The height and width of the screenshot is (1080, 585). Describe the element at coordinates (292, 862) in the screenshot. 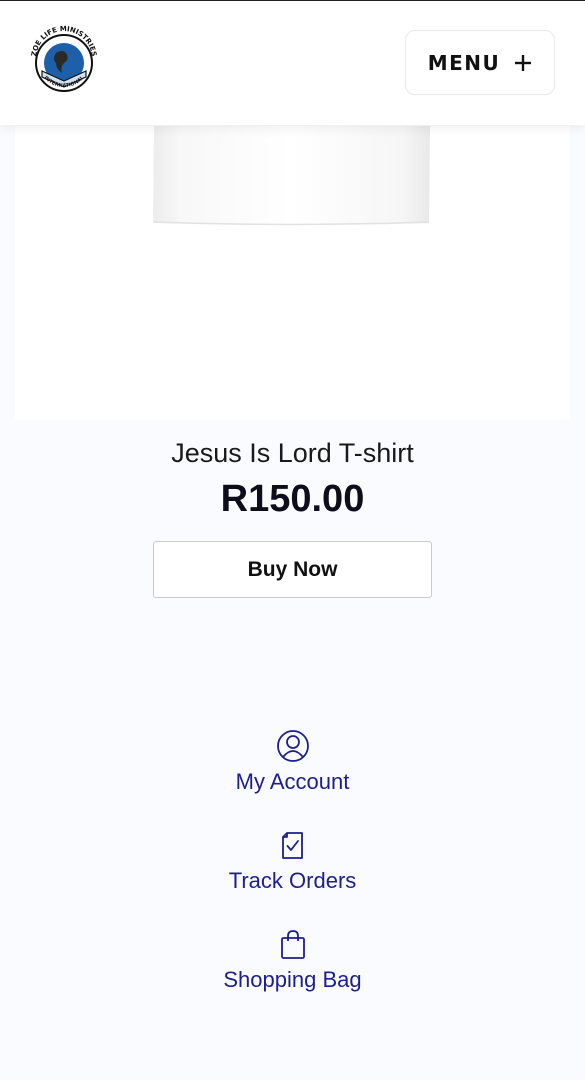

I see `track-orders-link: Track Orders` at that location.